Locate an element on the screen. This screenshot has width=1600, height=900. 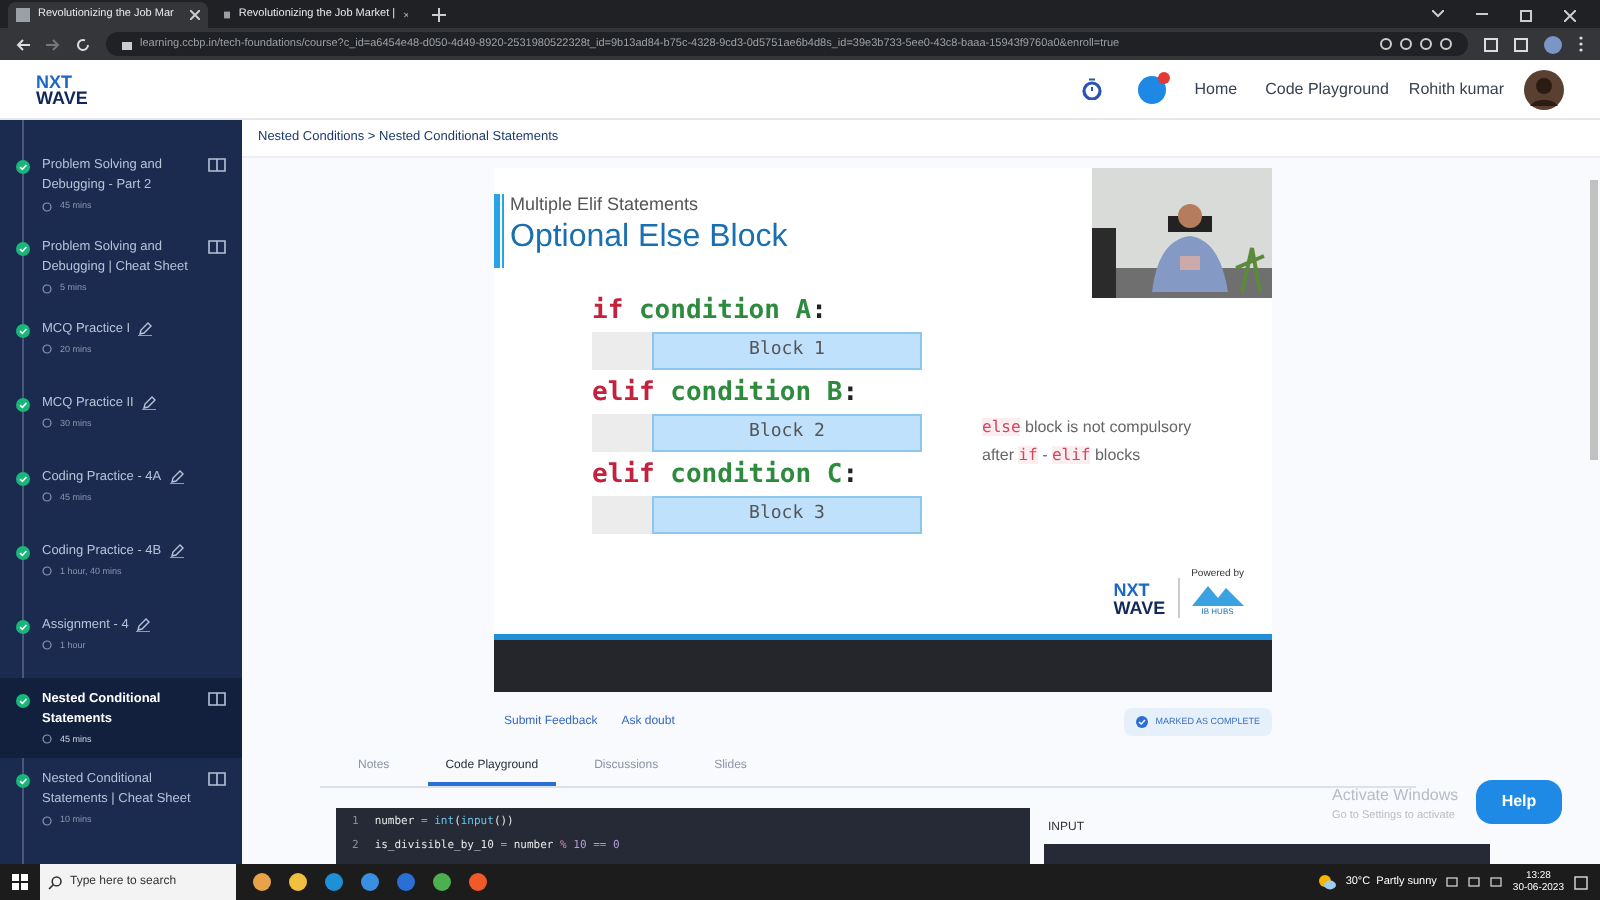
avatar is located at coordinates (1544, 89).